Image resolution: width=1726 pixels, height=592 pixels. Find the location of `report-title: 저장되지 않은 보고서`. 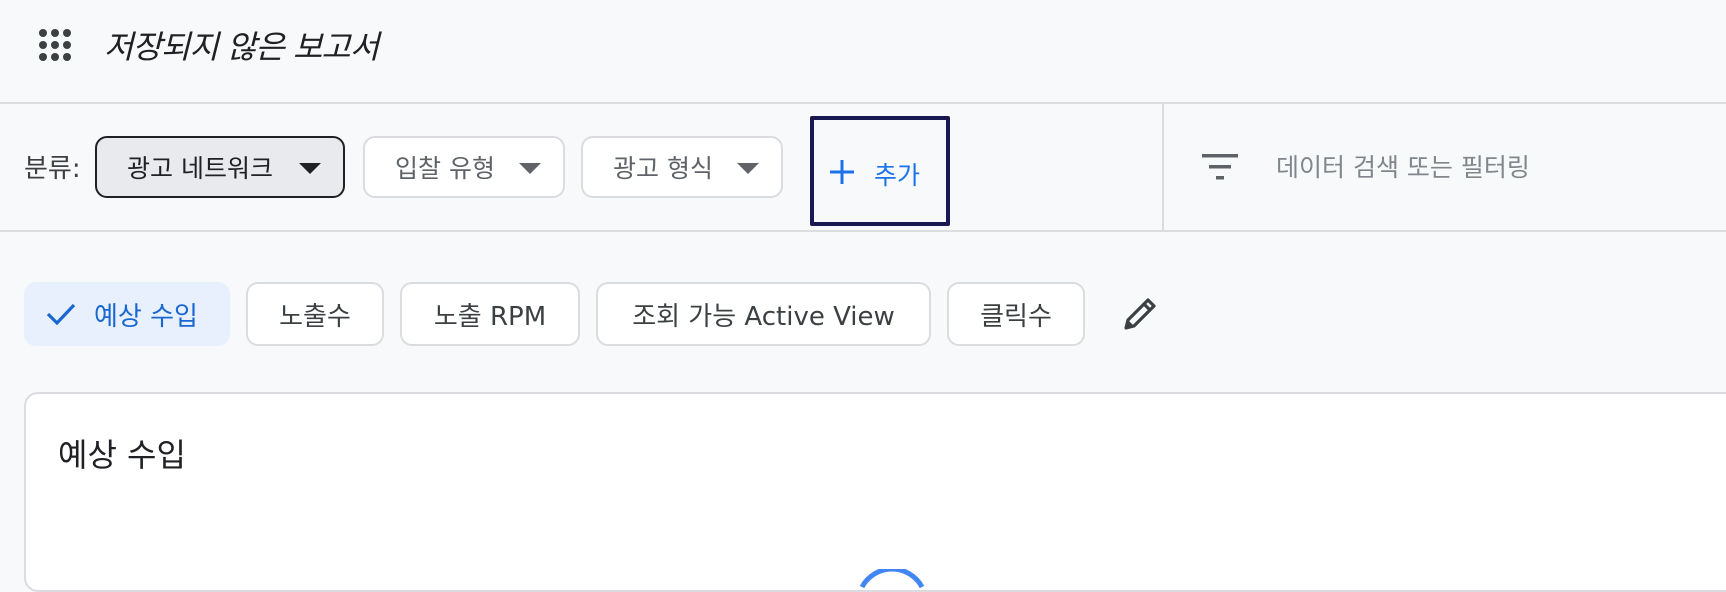

report-title: 저장되지 않은 보고서 is located at coordinates (241, 45).